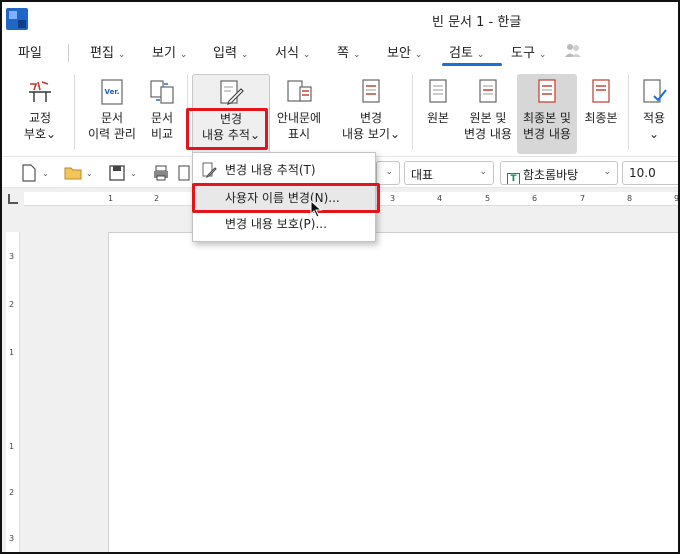 This screenshot has height=554, width=680. Describe the element at coordinates (404, 51) in the screenshot. I see `menu-security: 보안 ⌄` at that location.